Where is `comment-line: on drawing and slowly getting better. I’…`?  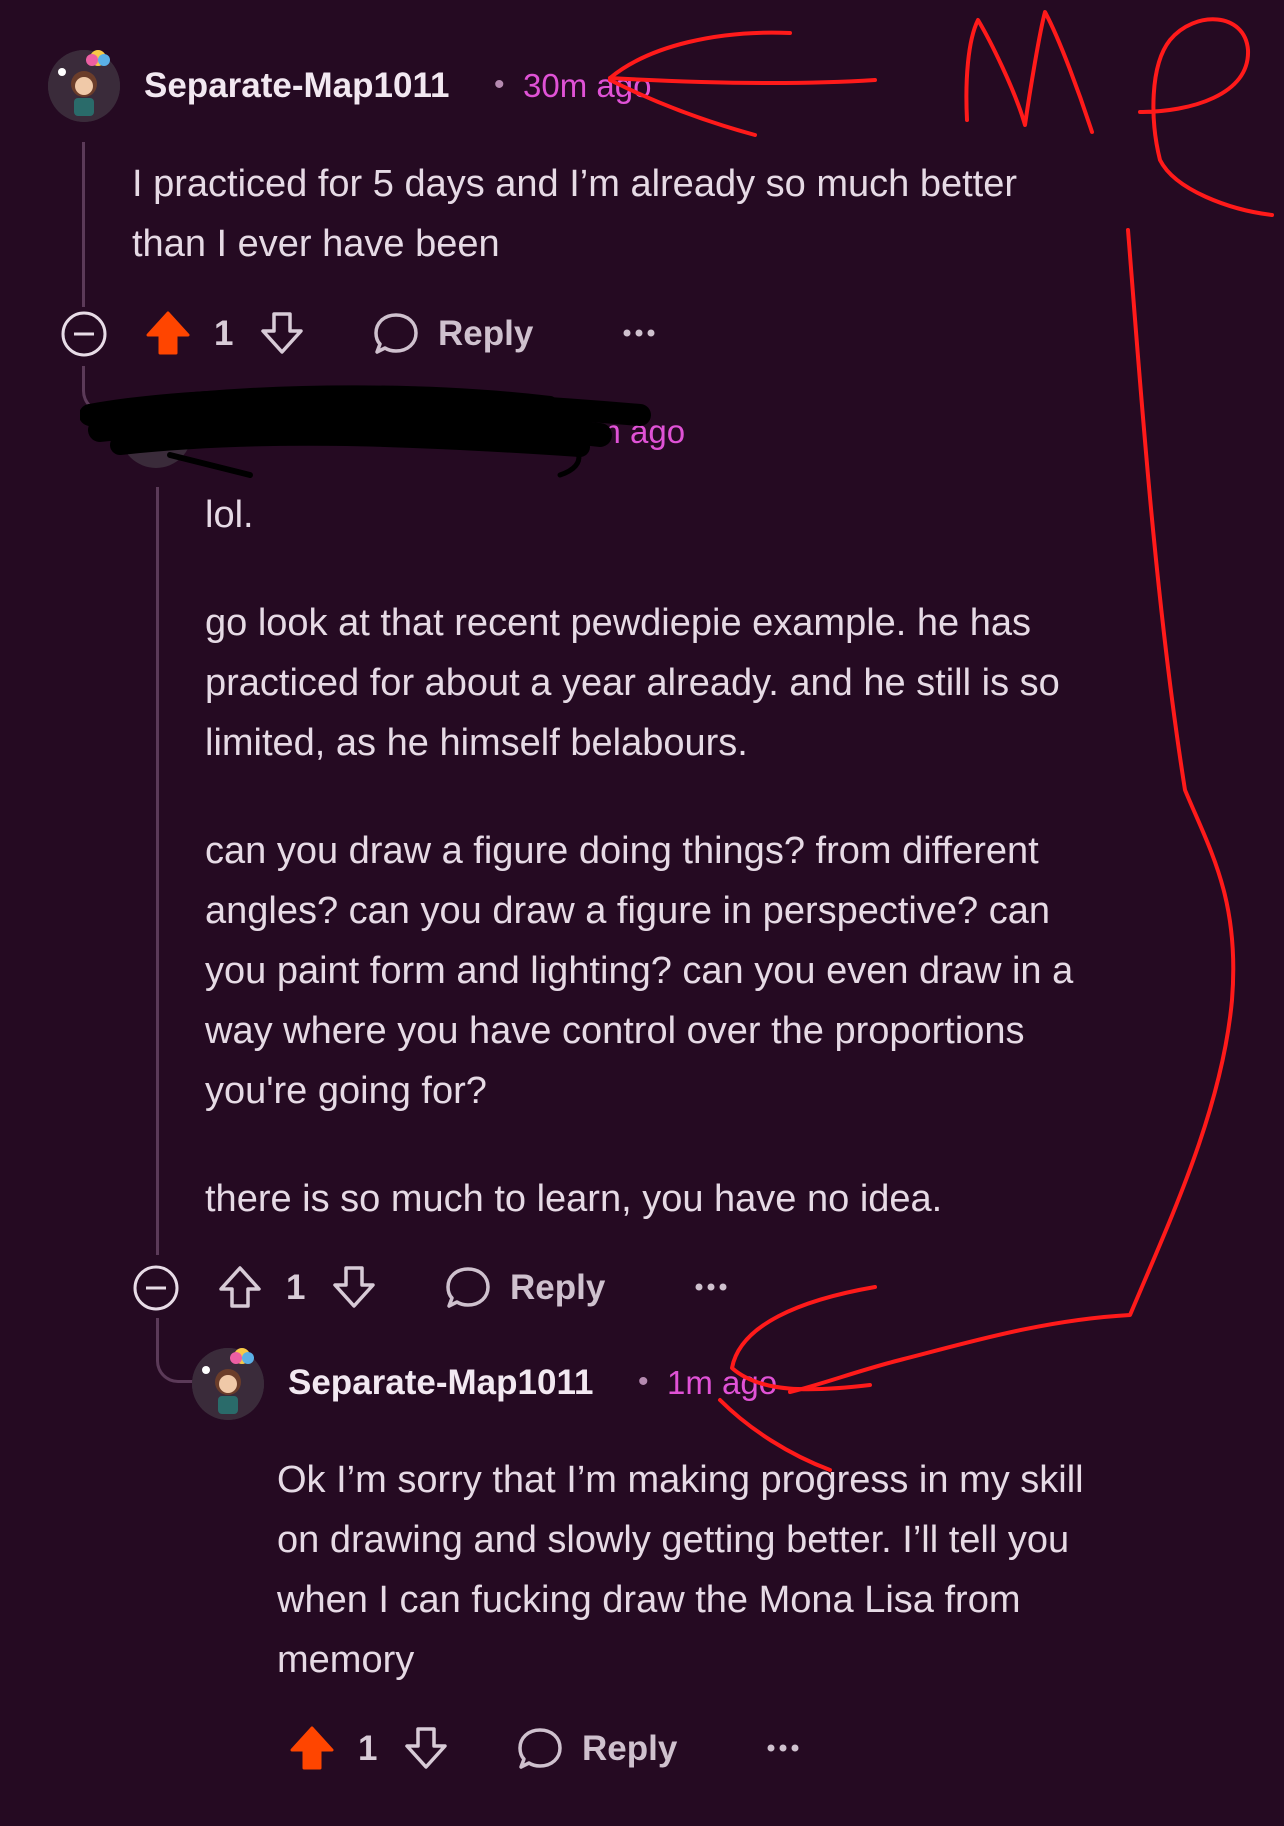
comment-line: on drawing and slowly getting better. I’… is located at coordinates (673, 1540).